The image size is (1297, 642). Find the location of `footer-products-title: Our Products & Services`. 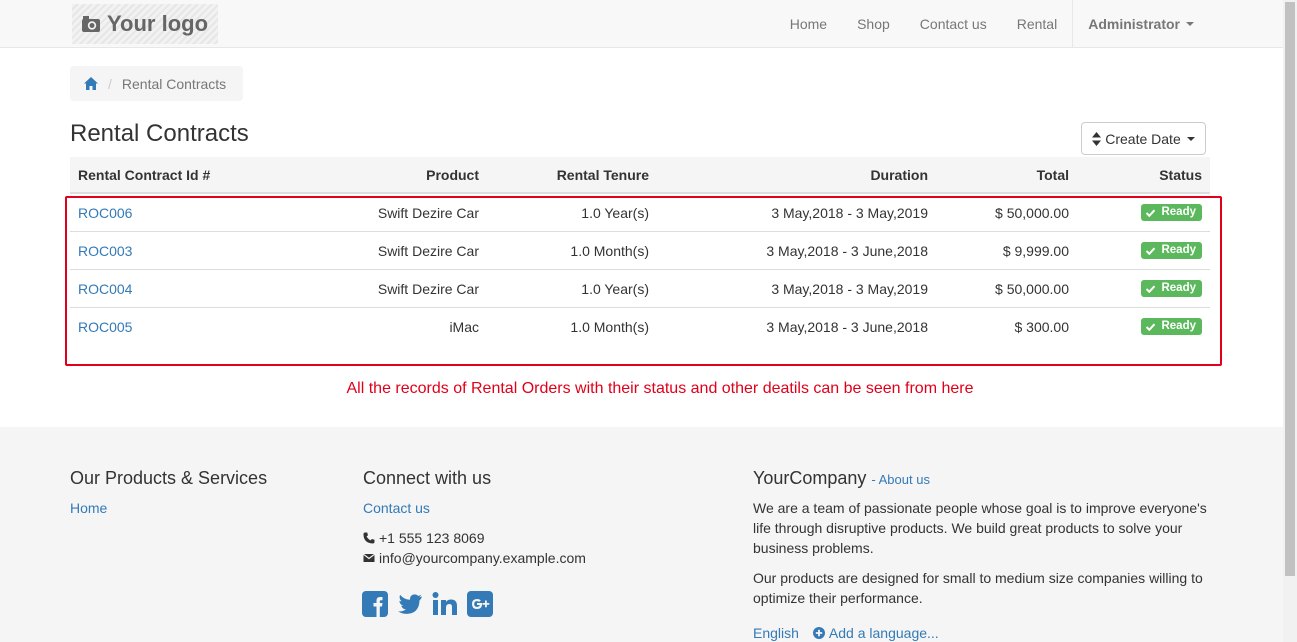

footer-products-title: Our Products & Services is located at coordinates (169, 478).